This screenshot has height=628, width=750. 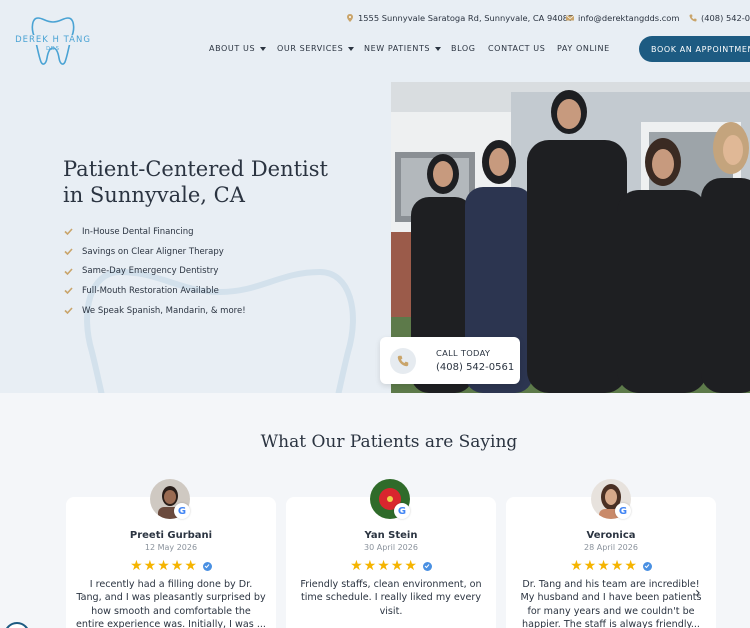 I want to click on feature-text: Savings on Clear Aligner Therapy, so click(x=153, y=251).